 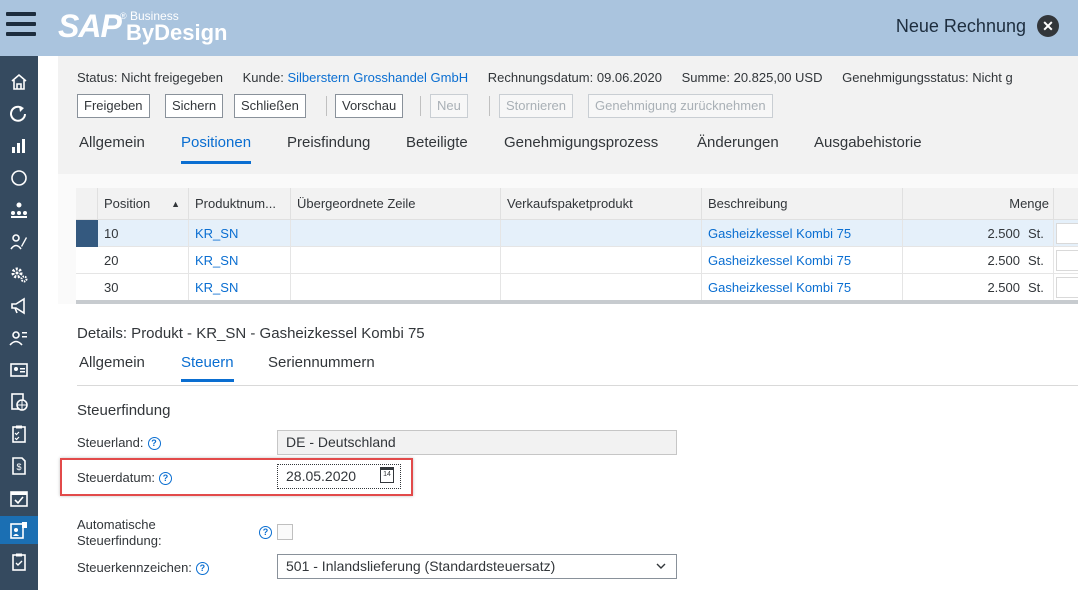 I want to click on person-list-icon, so click(x=19, y=338).